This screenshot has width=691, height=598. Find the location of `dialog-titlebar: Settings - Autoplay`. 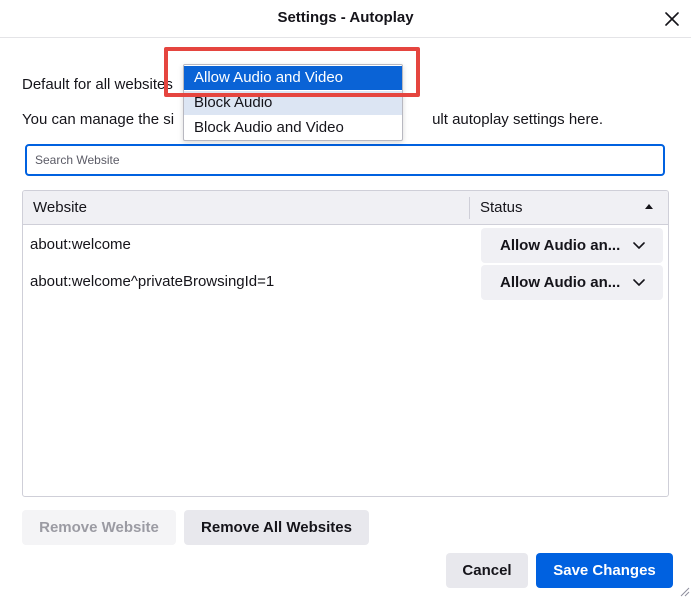

dialog-titlebar: Settings - Autoplay is located at coordinates (345, 19).